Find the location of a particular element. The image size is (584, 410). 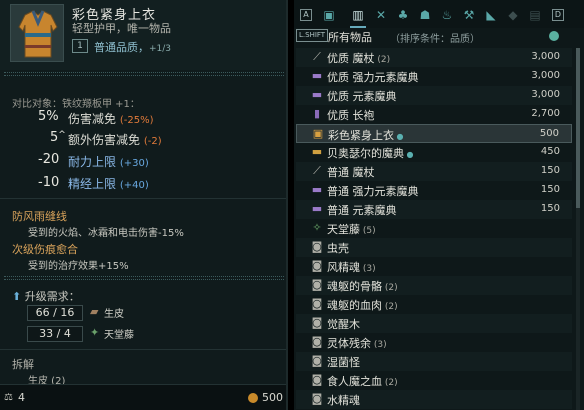

item-weight: 4 is located at coordinates (21, 397).